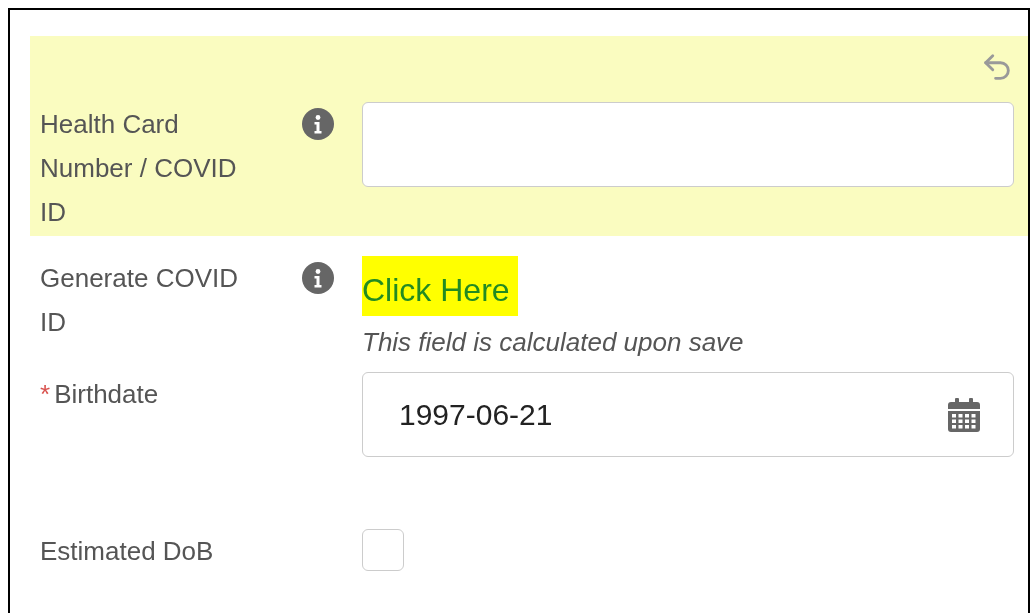  What do you see at coordinates (688, 144) in the screenshot?
I see `text-field` at bounding box center [688, 144].